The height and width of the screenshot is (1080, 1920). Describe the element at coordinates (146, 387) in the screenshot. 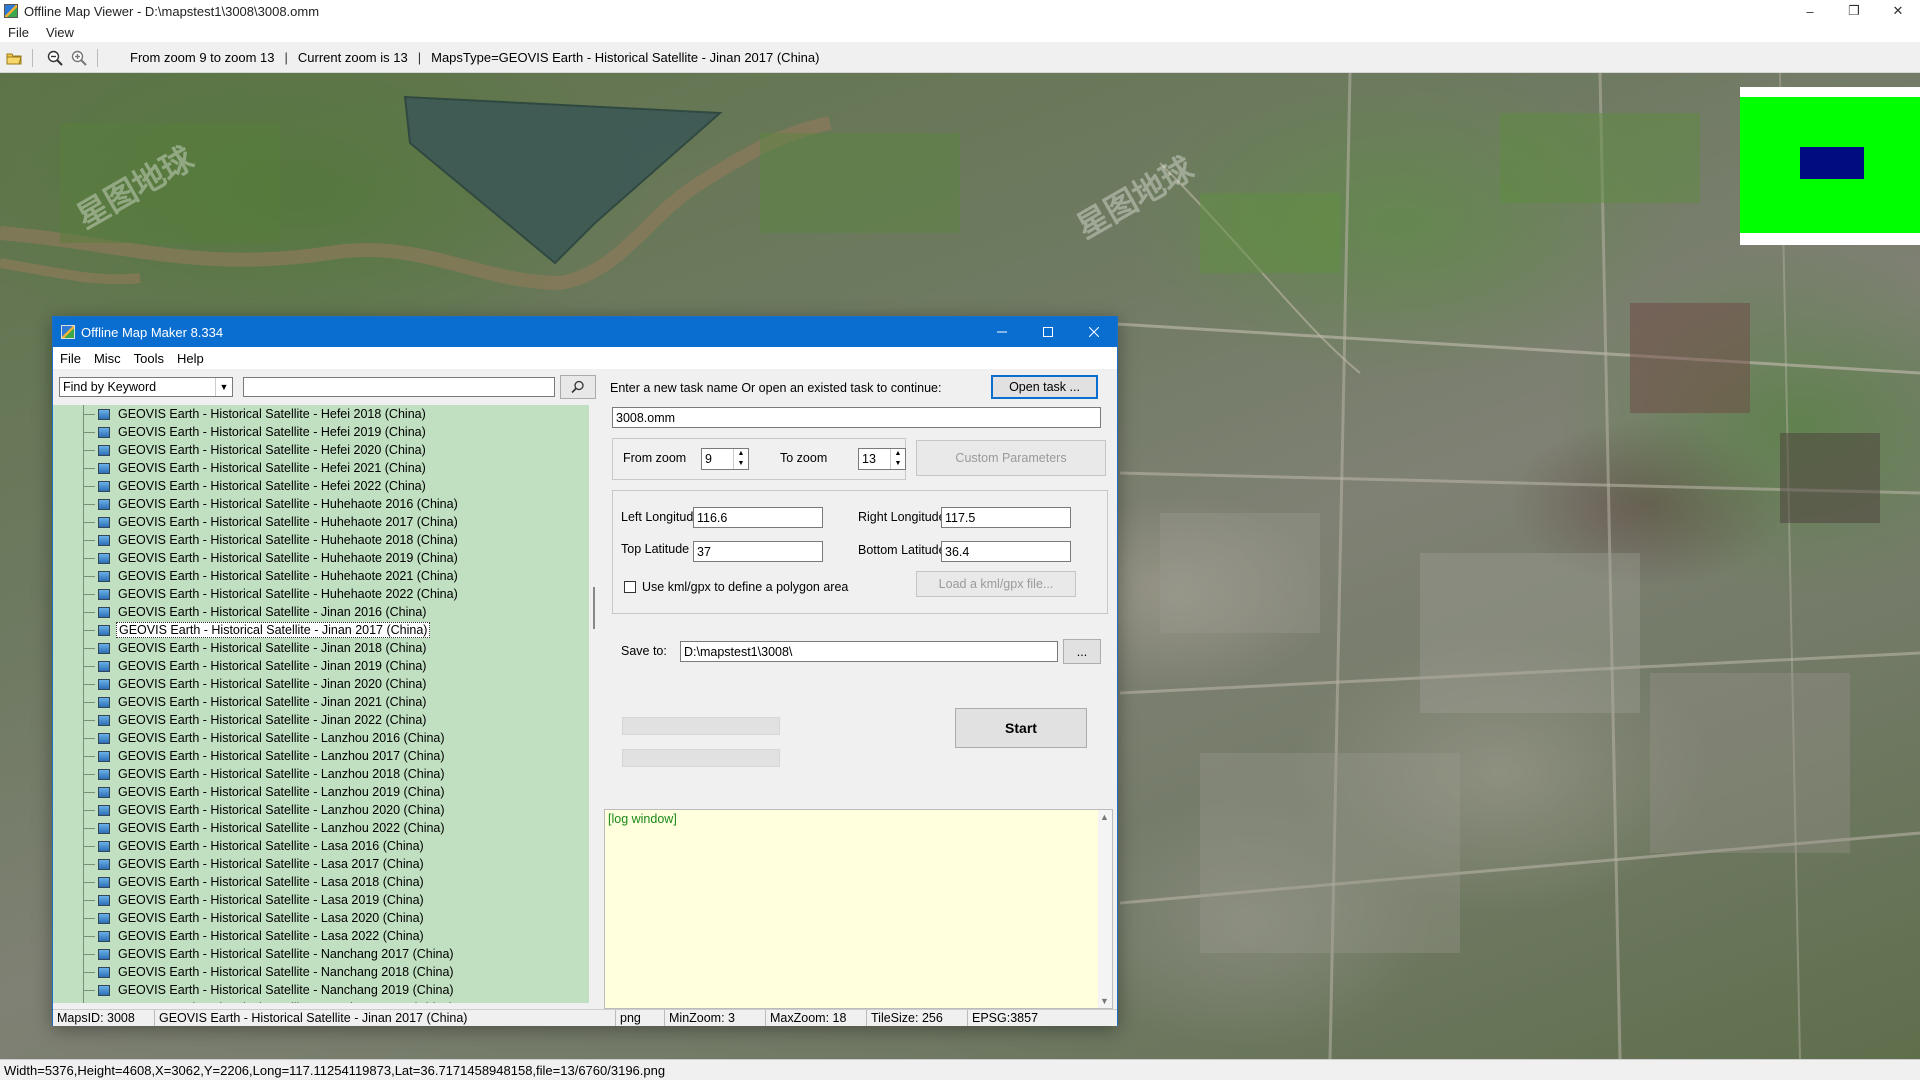

I see `search-mode-select: Find by Keyword ▼` at that location.